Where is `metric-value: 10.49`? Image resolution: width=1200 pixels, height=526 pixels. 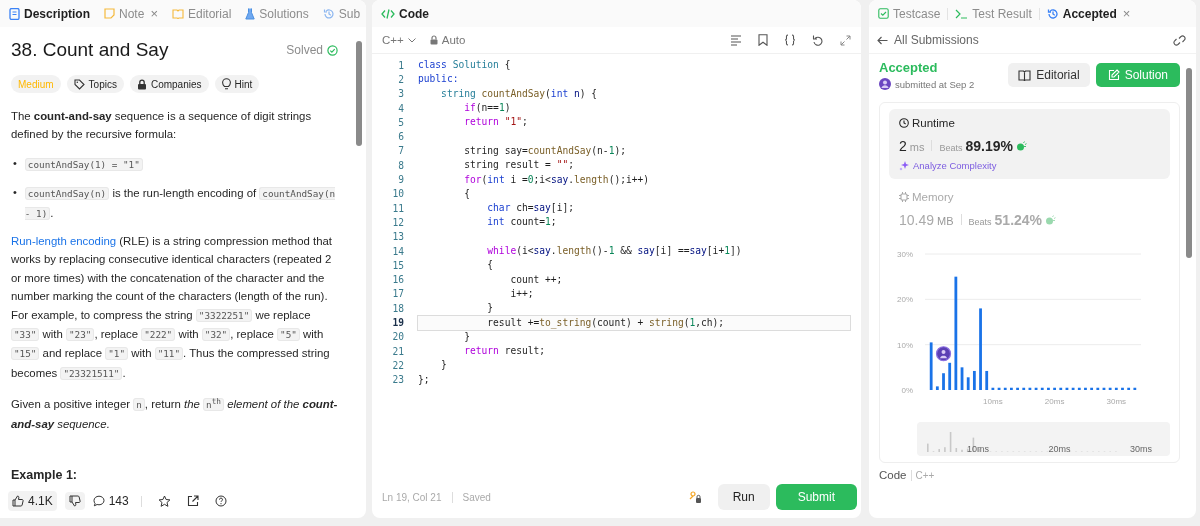 metric-value: 10.49 is located at coordinates (917, 220).